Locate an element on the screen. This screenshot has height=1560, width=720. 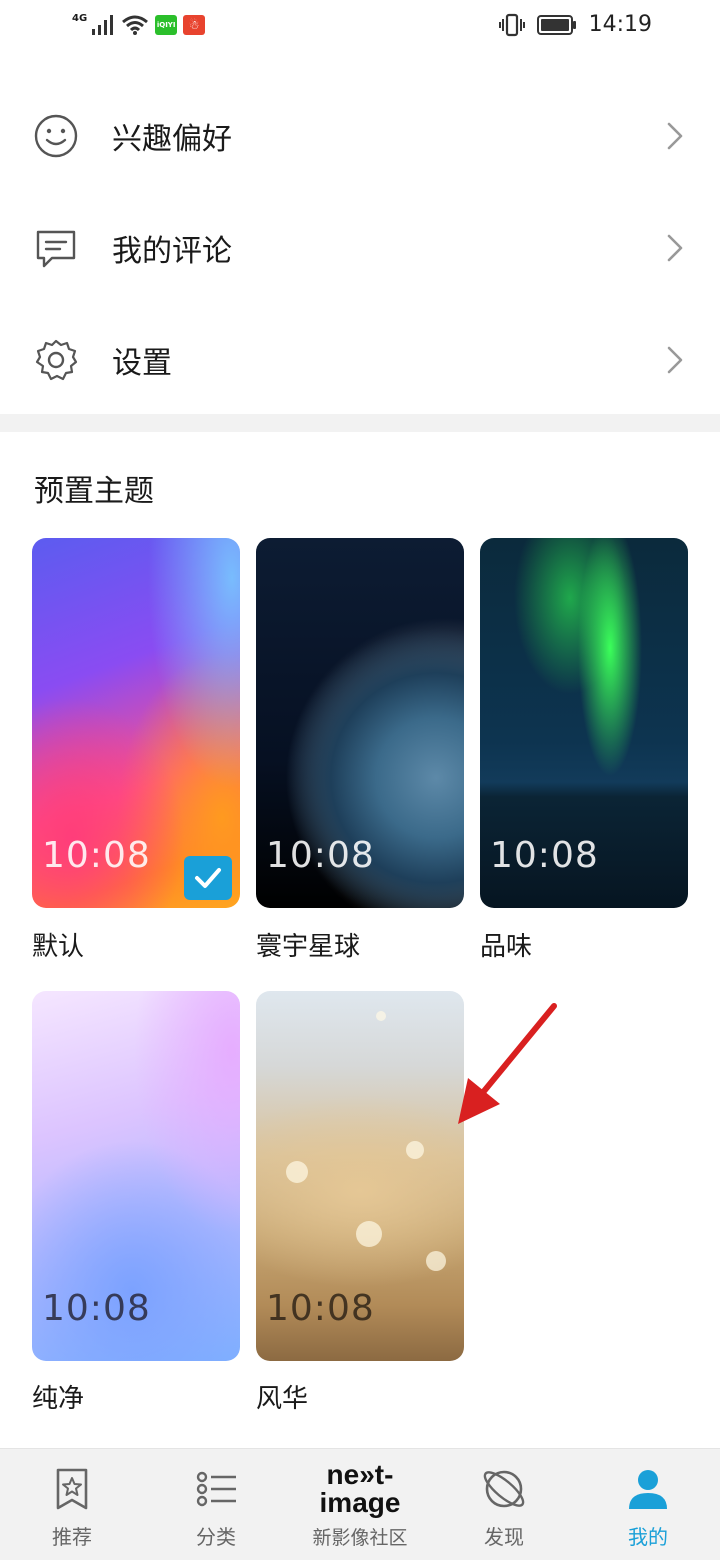
vibrate-icon is located at coordinates (511, 24).